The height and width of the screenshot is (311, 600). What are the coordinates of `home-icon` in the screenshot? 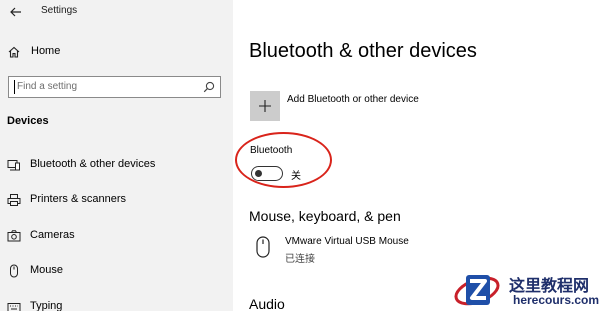 It's located at (14, 52).